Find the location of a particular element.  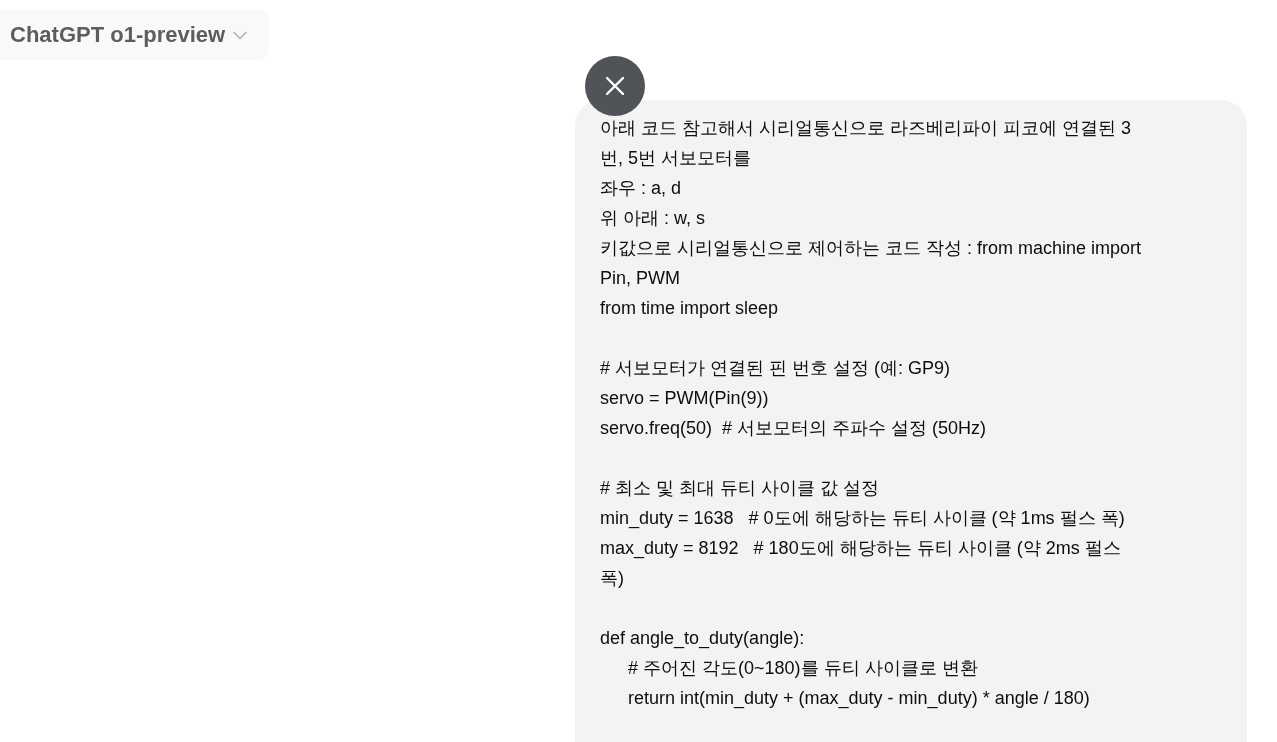

message-line: max_duty = 8192 # 180도에 해당하는 듀티 사이클 (약 2ms 펄스 is located at coordinates (861, 549).